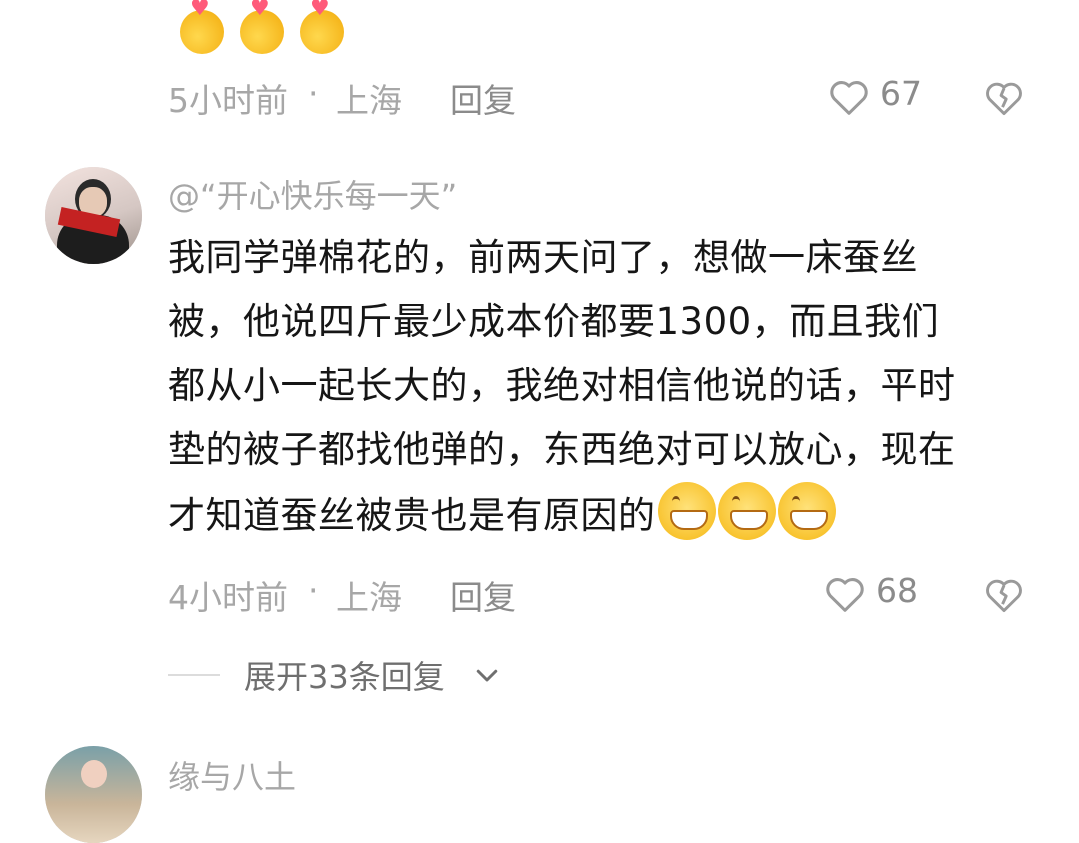  I want to click on comment-time: 5小时前, so click(228, 100).